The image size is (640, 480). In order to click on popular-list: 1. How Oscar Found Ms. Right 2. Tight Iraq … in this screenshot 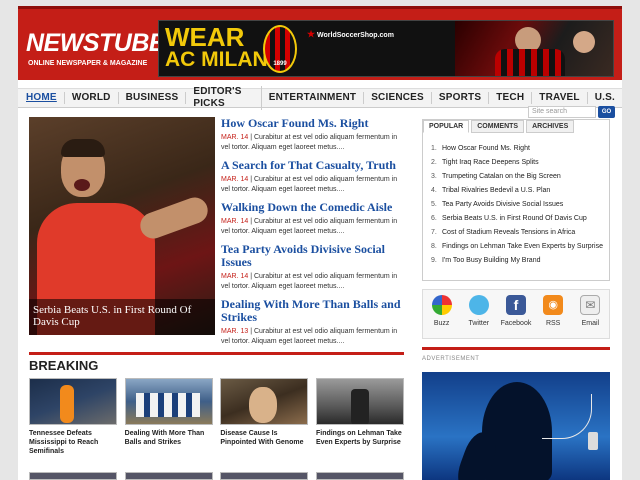, I will do `click(519, 205)`.